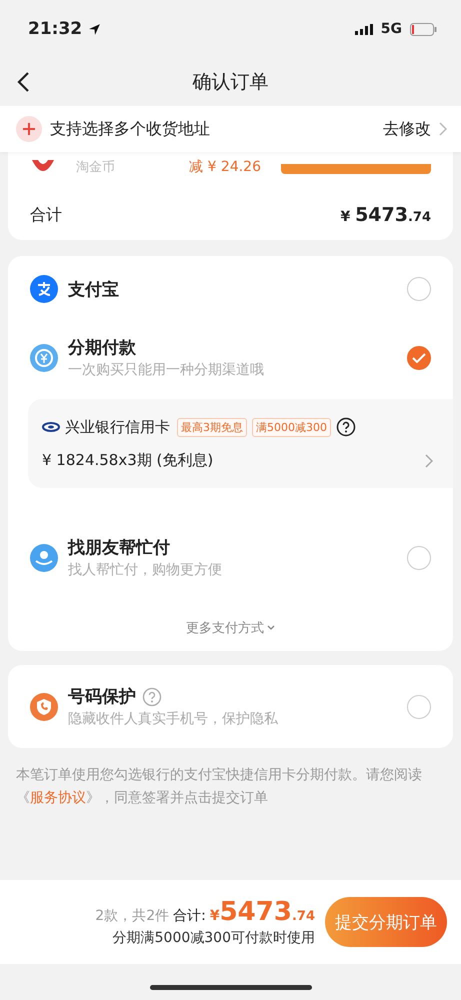 The height and width of the screenshot is (1000, 461). I want to click on promo-tag: 最高3期免息, so click(212, 427).